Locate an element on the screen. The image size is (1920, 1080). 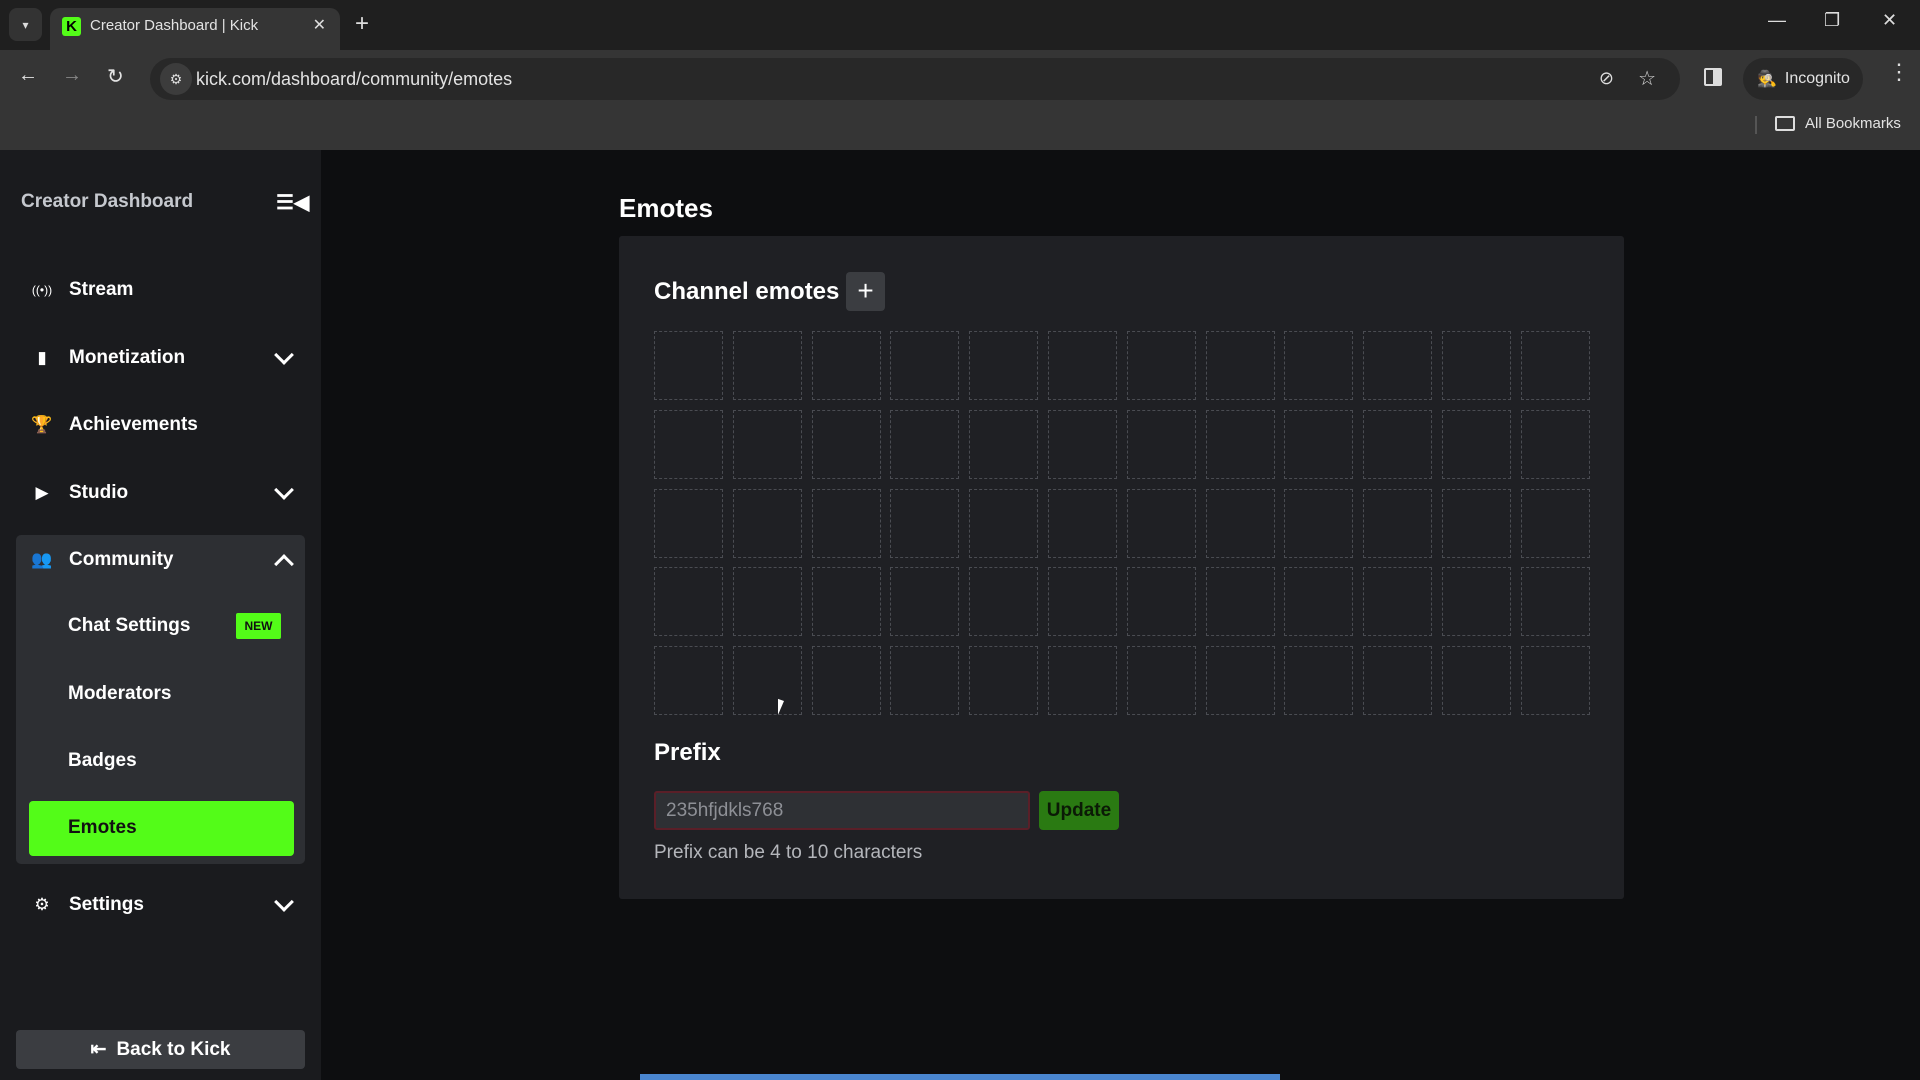
kick-favicon-icon: K is located at coordinates (71, 26).